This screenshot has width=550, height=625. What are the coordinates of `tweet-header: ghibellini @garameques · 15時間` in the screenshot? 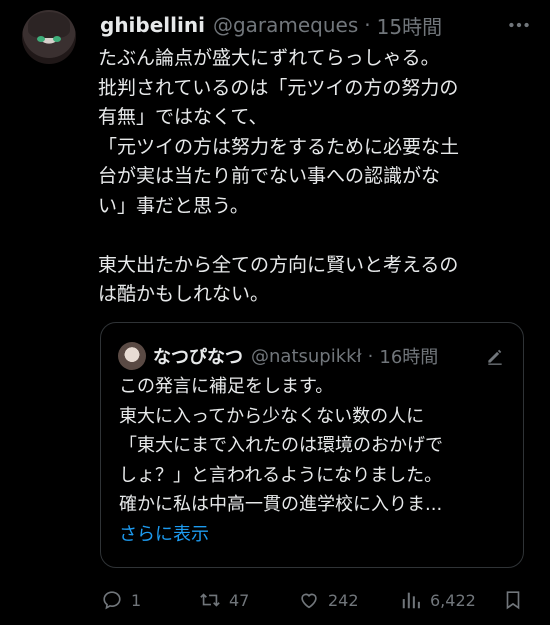 It's located at (271, 25).